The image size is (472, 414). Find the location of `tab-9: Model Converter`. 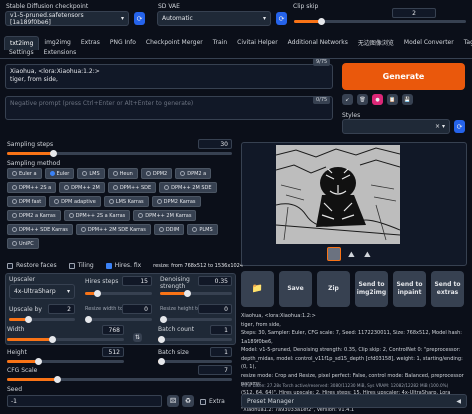

tab-9: Model Converter is located at coordinates (429, 42).